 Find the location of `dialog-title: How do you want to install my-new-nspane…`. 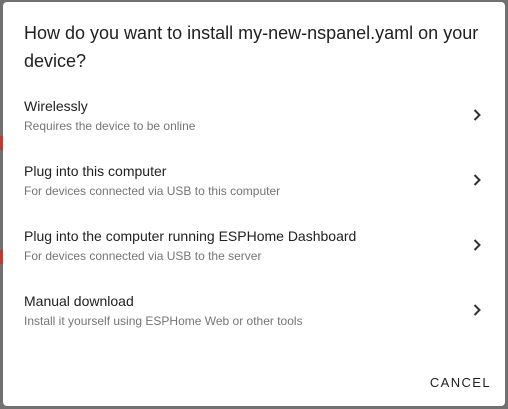

dialog-title: How do you want to install my-new-nspane… is located at coordinates (251, 47).